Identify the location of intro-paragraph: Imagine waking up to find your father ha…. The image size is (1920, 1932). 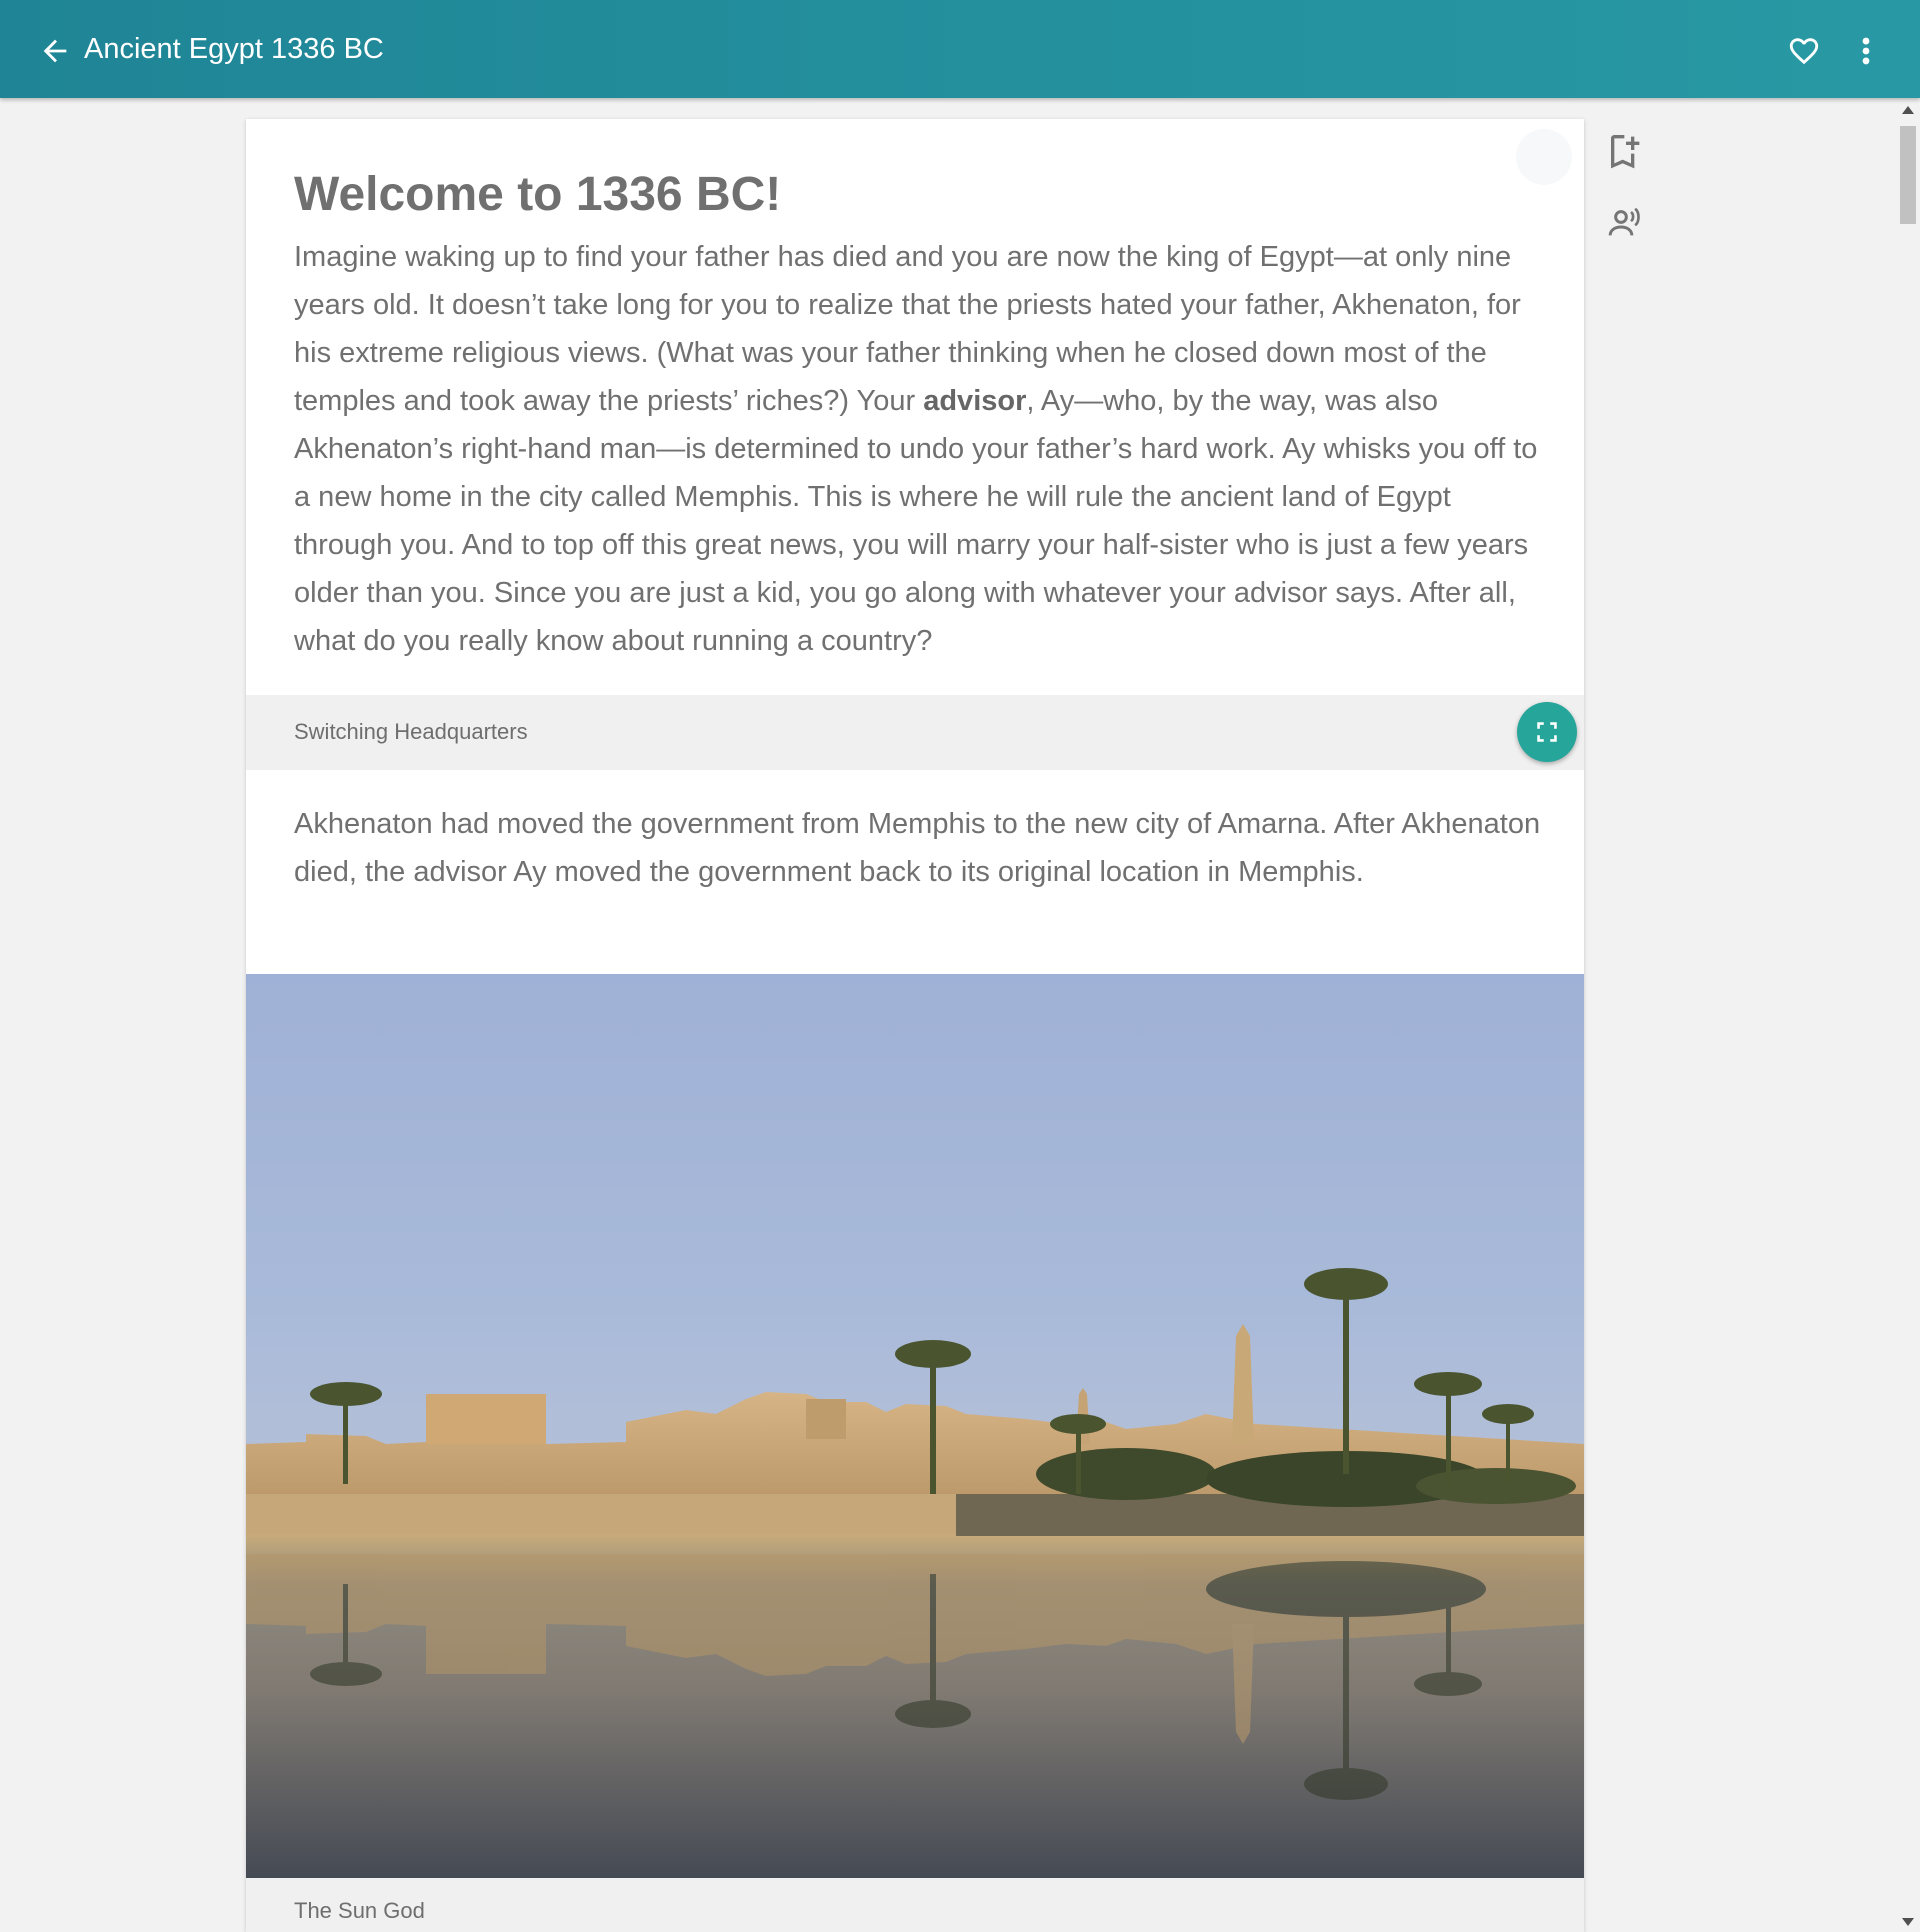
(919, 449).